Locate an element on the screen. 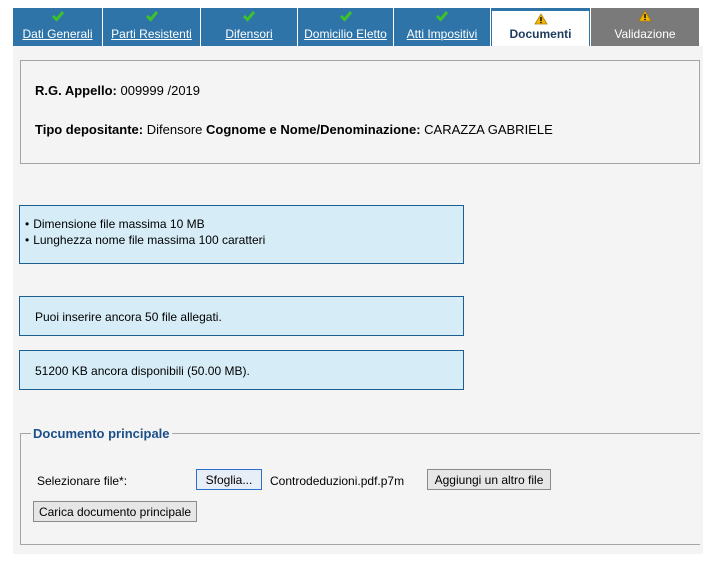  tipo-value: Difensore is located at coordinates (174, 129).